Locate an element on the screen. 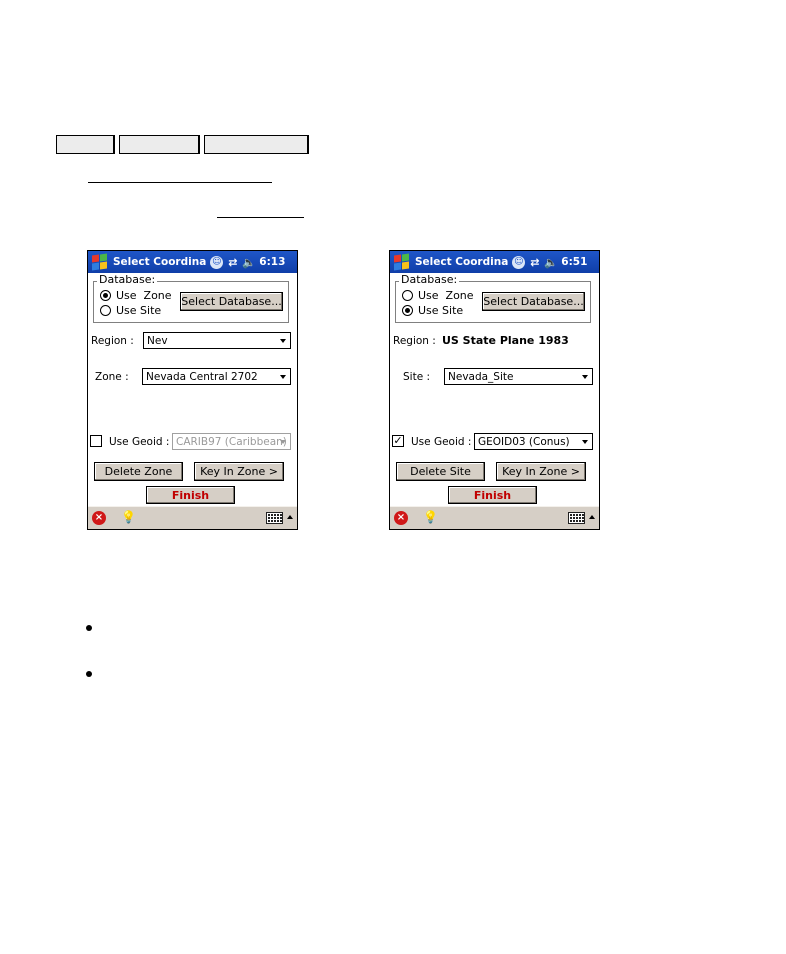  geoid-dropdown: CARIB97 (Caribbean) is located at coordinates (231, 441).